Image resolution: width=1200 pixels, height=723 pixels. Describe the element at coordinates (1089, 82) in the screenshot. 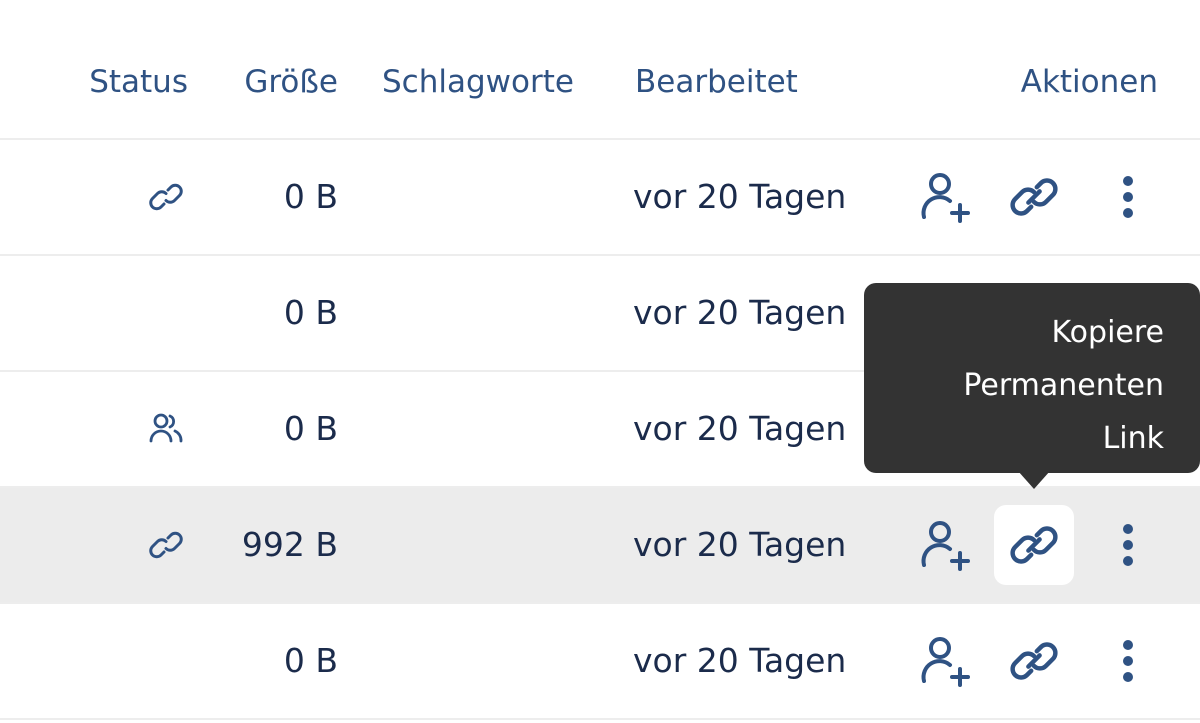

I see `column-header-actions: Aktionen` at that location.